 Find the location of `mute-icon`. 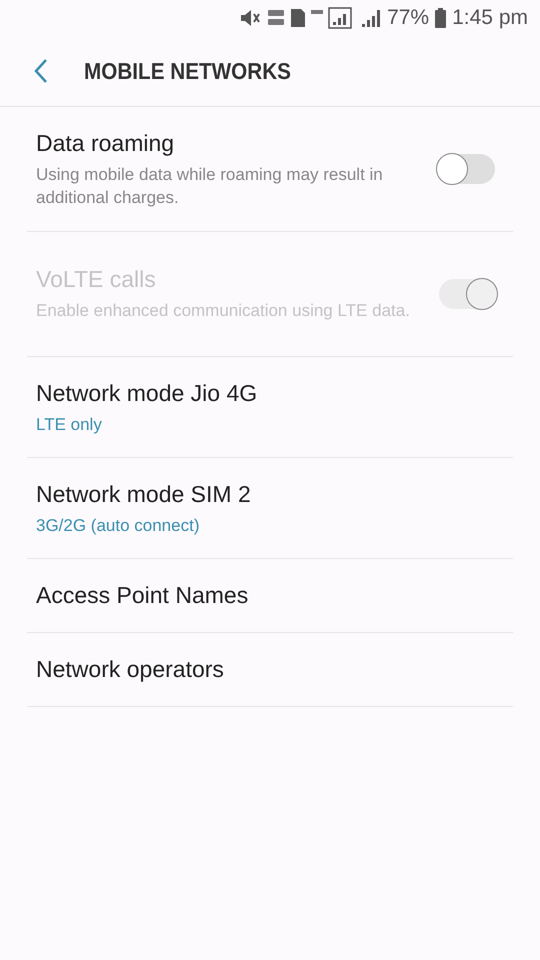

mute-icon is located at coordinates (250, 18).